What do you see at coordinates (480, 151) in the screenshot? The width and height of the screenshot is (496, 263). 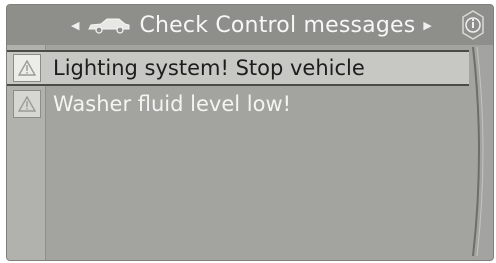 I see `scrollbar` at bounding box center [480, 151].